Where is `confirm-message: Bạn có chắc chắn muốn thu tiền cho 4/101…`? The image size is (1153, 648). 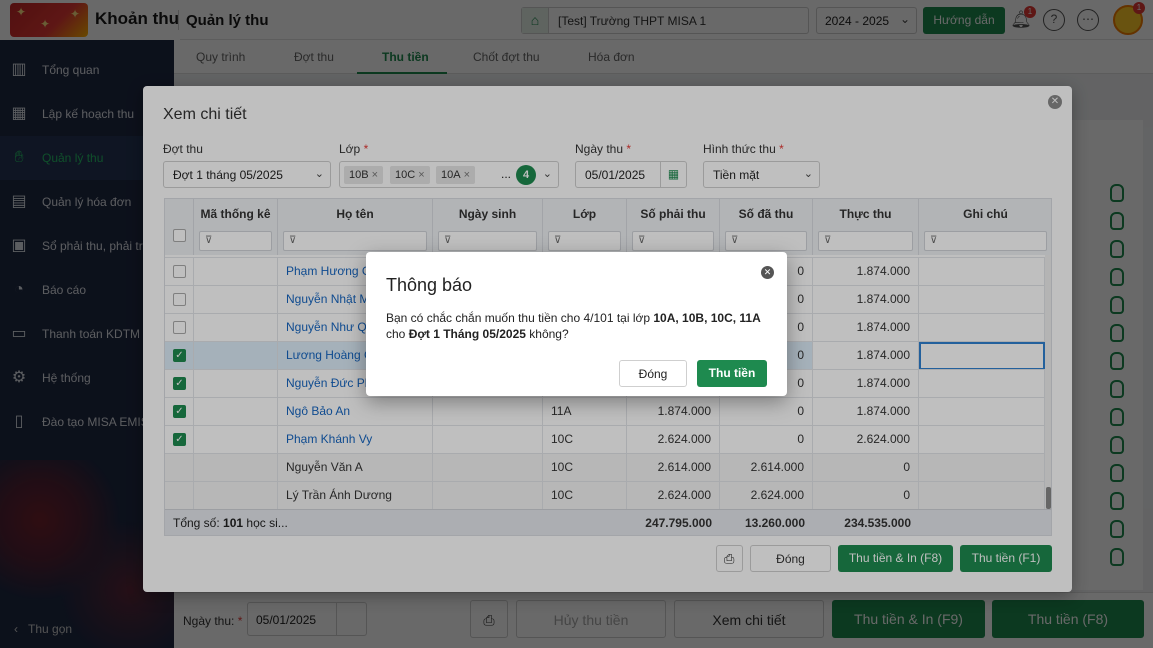 confirm-message: Bạn có chắc chắn muốn thu tiền cho 4/101… is located at coordinates (573, 326).